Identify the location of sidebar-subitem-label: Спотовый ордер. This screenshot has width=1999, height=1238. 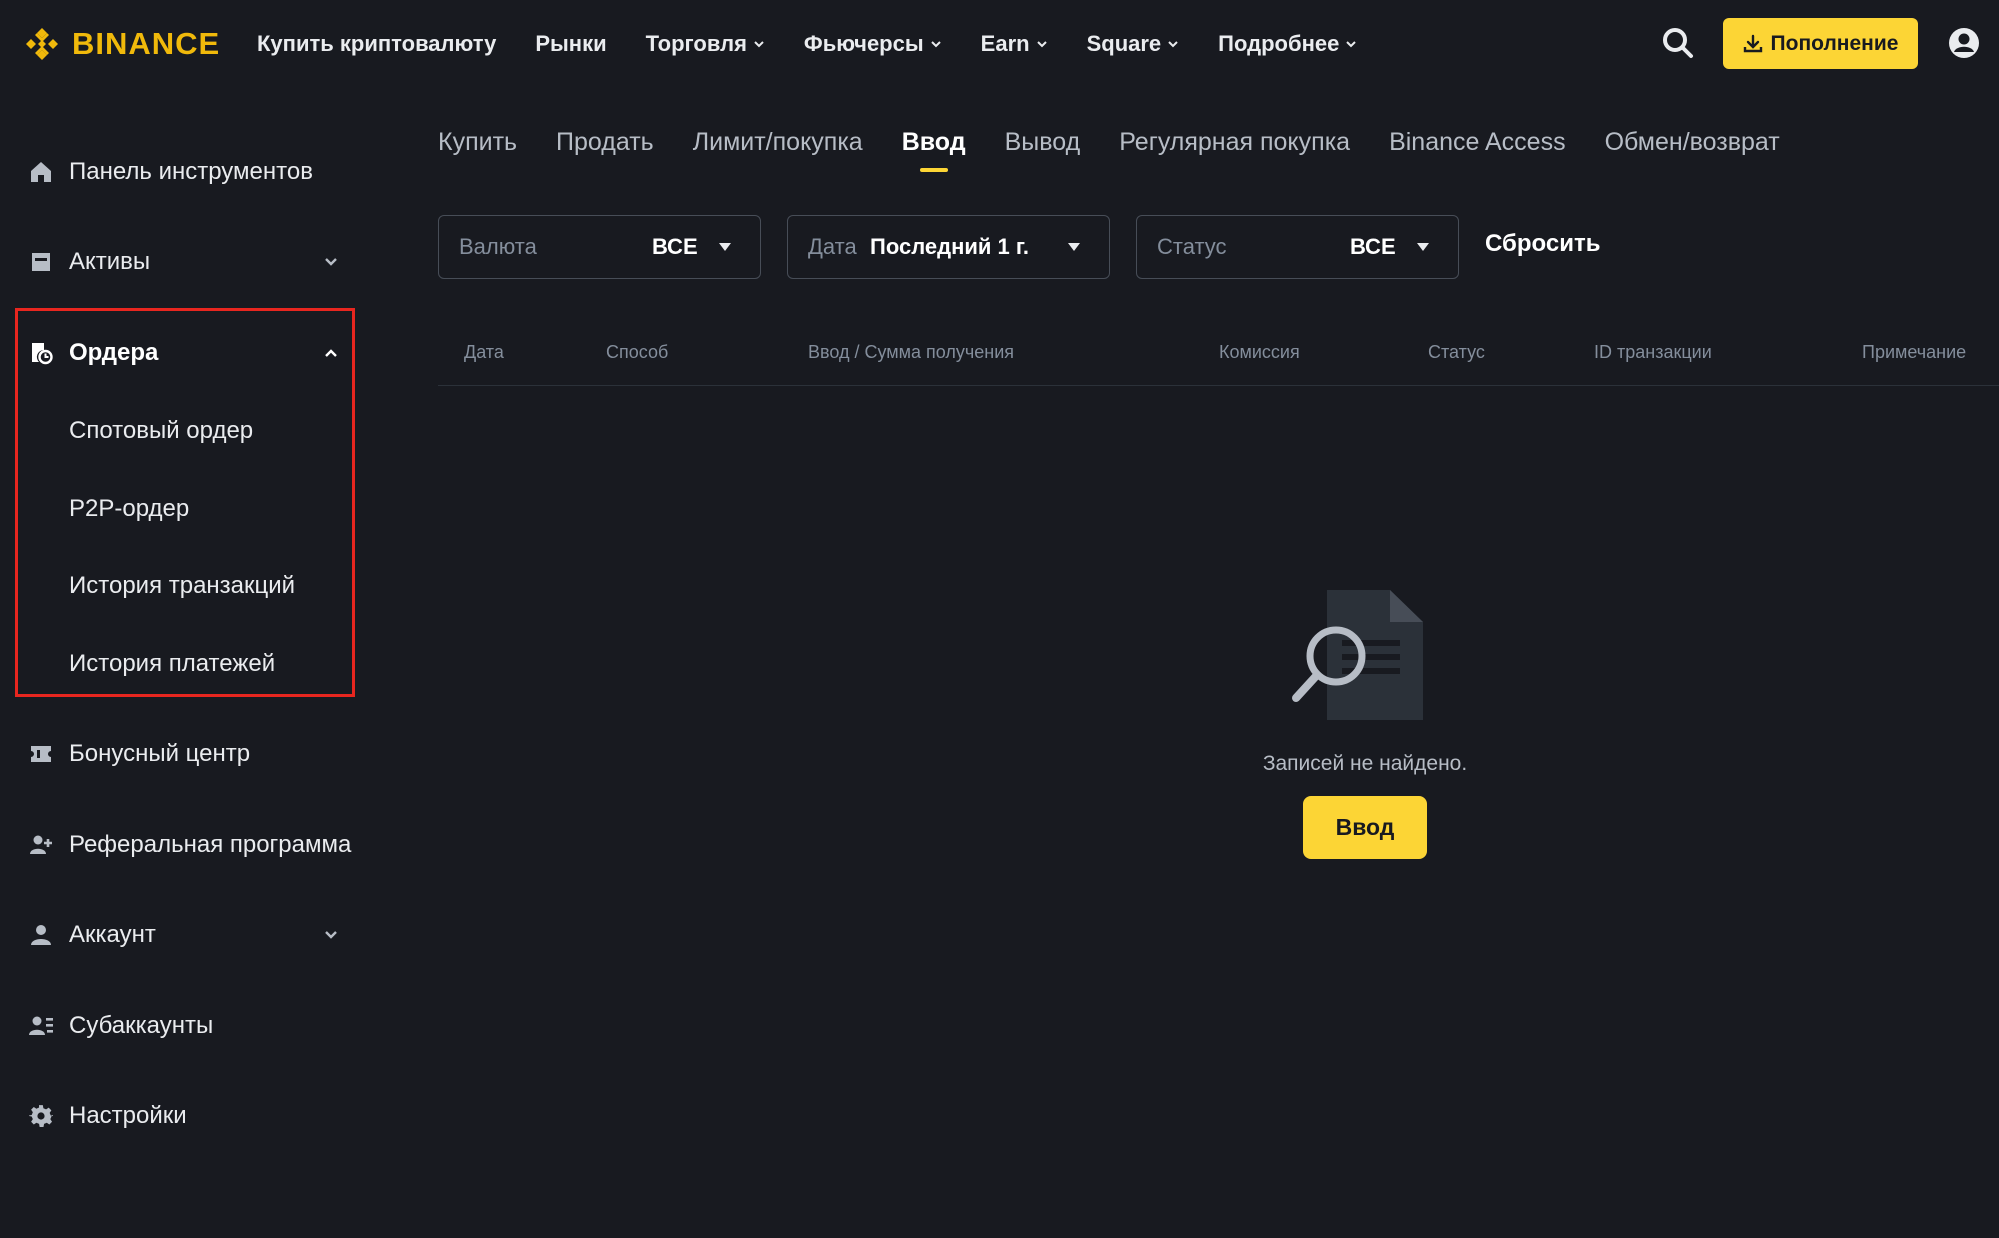
(161, 430).